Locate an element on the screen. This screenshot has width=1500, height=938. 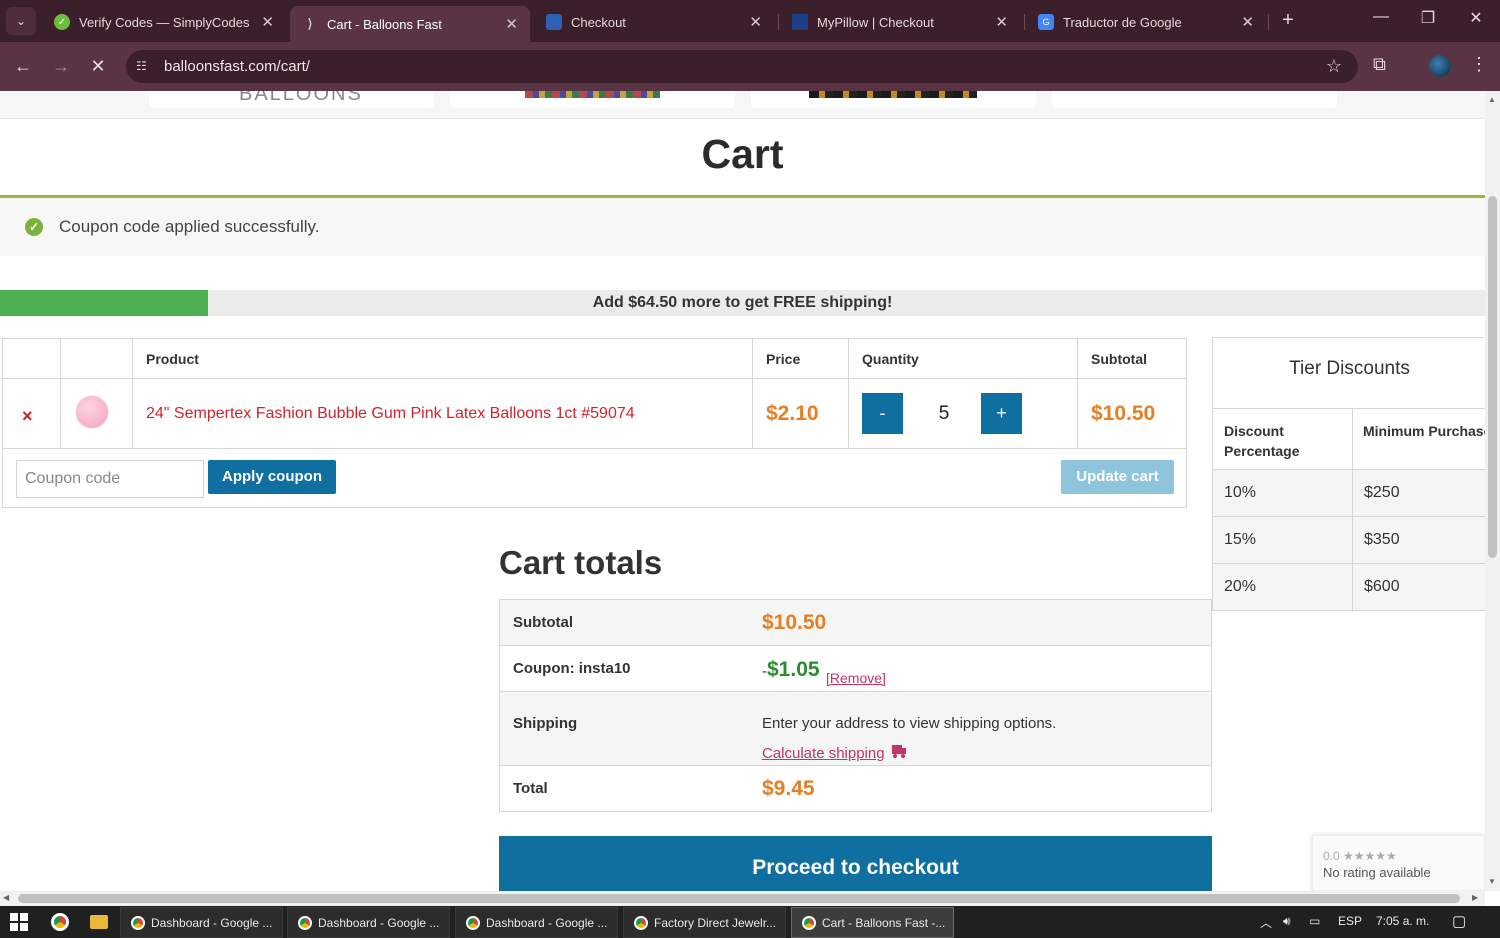
input-language: ESP is located at coordinates (1350, 921).